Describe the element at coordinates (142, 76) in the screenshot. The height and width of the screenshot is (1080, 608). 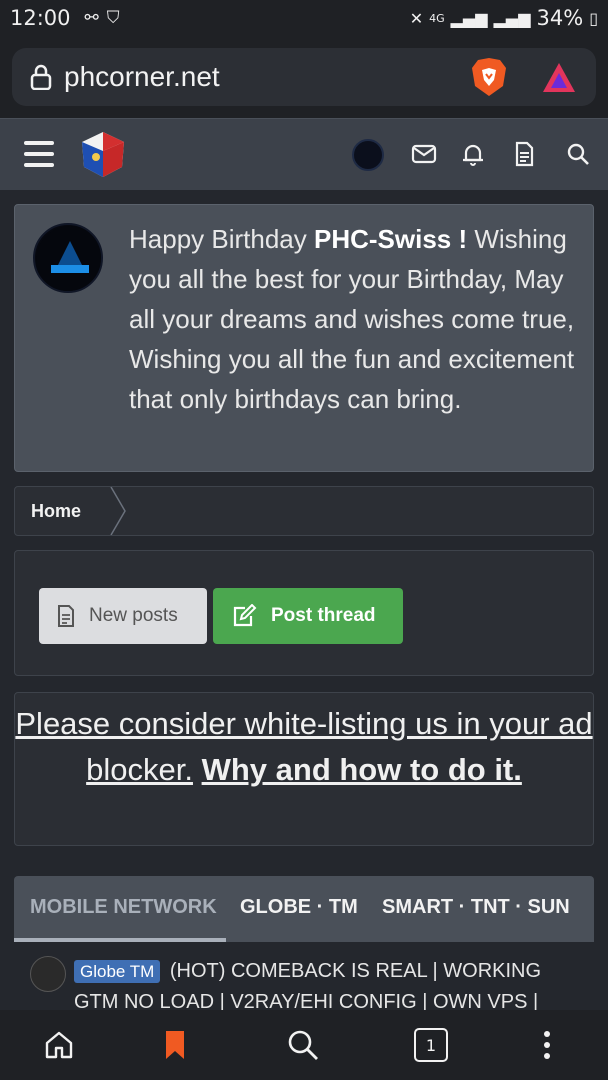
I see `url-text: phcorner.net` at that location.